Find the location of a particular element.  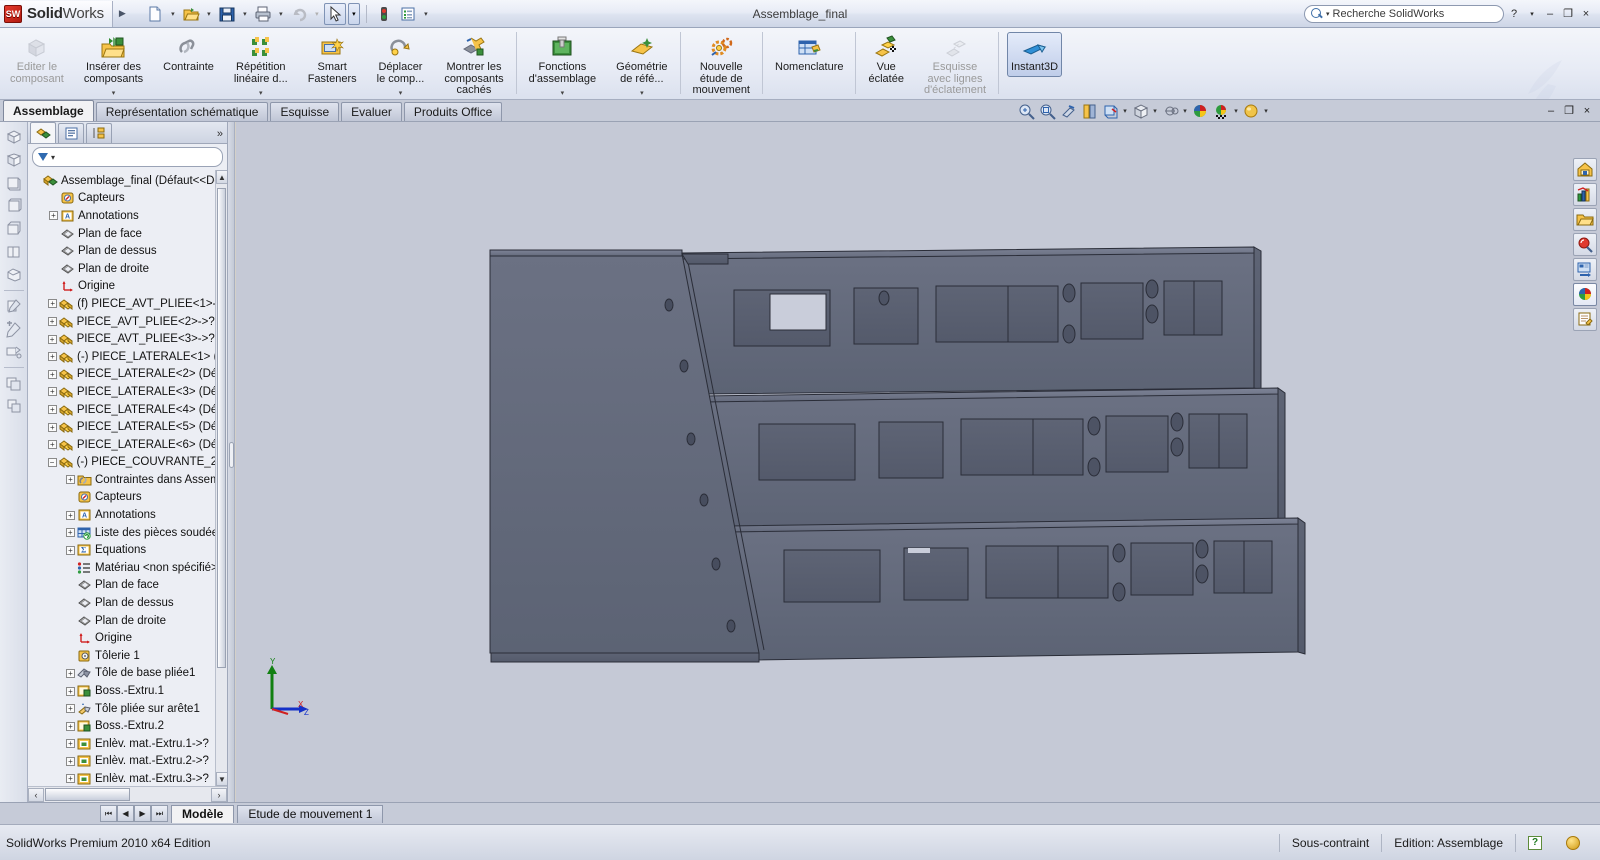

ribbon-button-reference-geometry: Géométrie de réfé... ▾ is located at coordinates (641, 63).